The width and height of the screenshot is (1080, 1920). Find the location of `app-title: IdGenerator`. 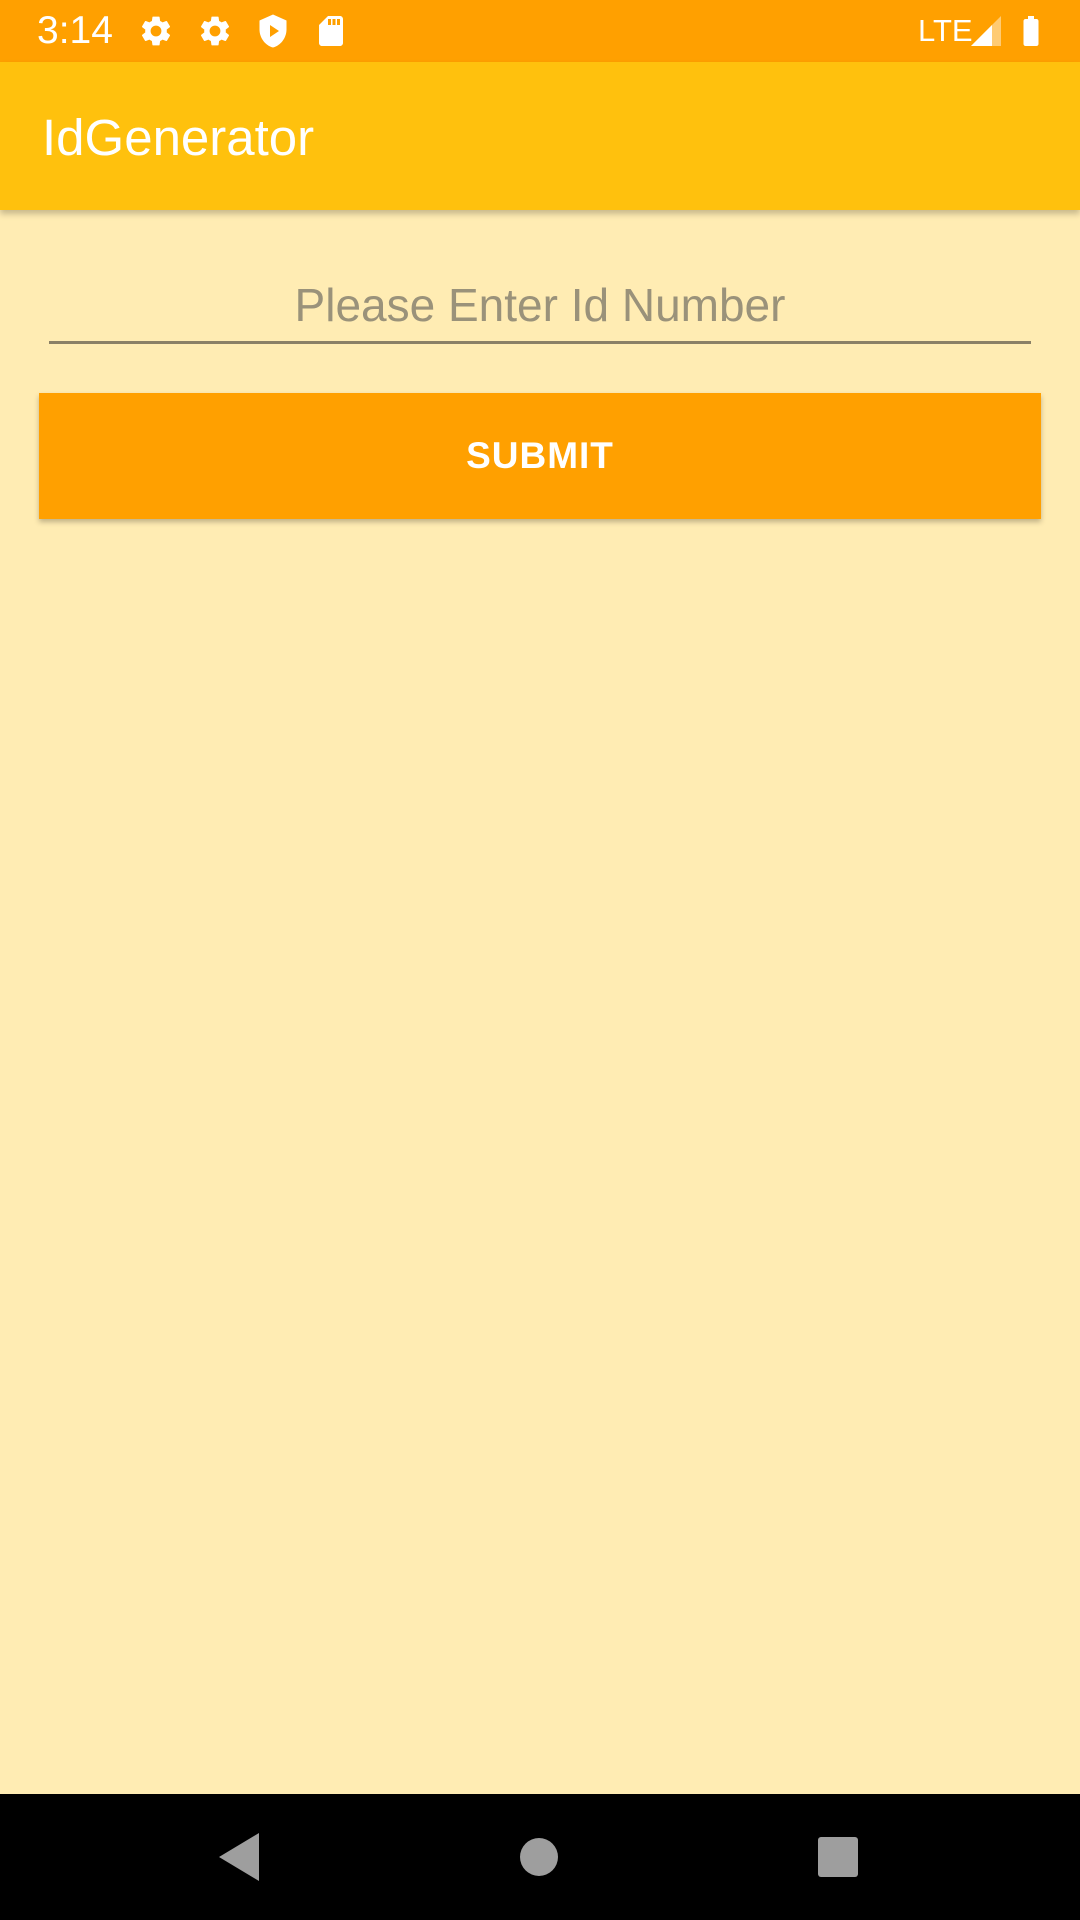

app-title: IdGenerator is located at coordinates (178, 137).